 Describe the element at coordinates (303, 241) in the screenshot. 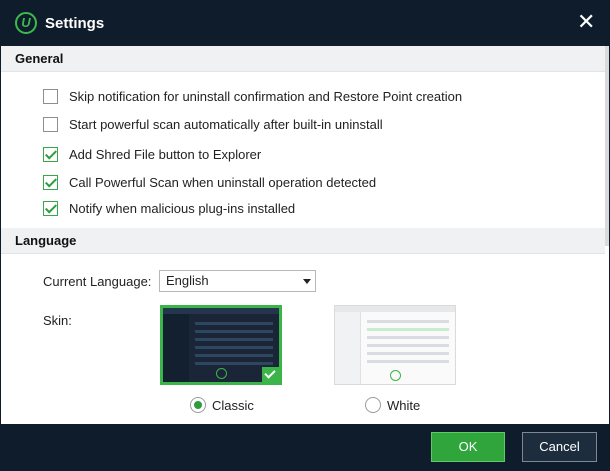

I see `section-header-language: Language` at that location.